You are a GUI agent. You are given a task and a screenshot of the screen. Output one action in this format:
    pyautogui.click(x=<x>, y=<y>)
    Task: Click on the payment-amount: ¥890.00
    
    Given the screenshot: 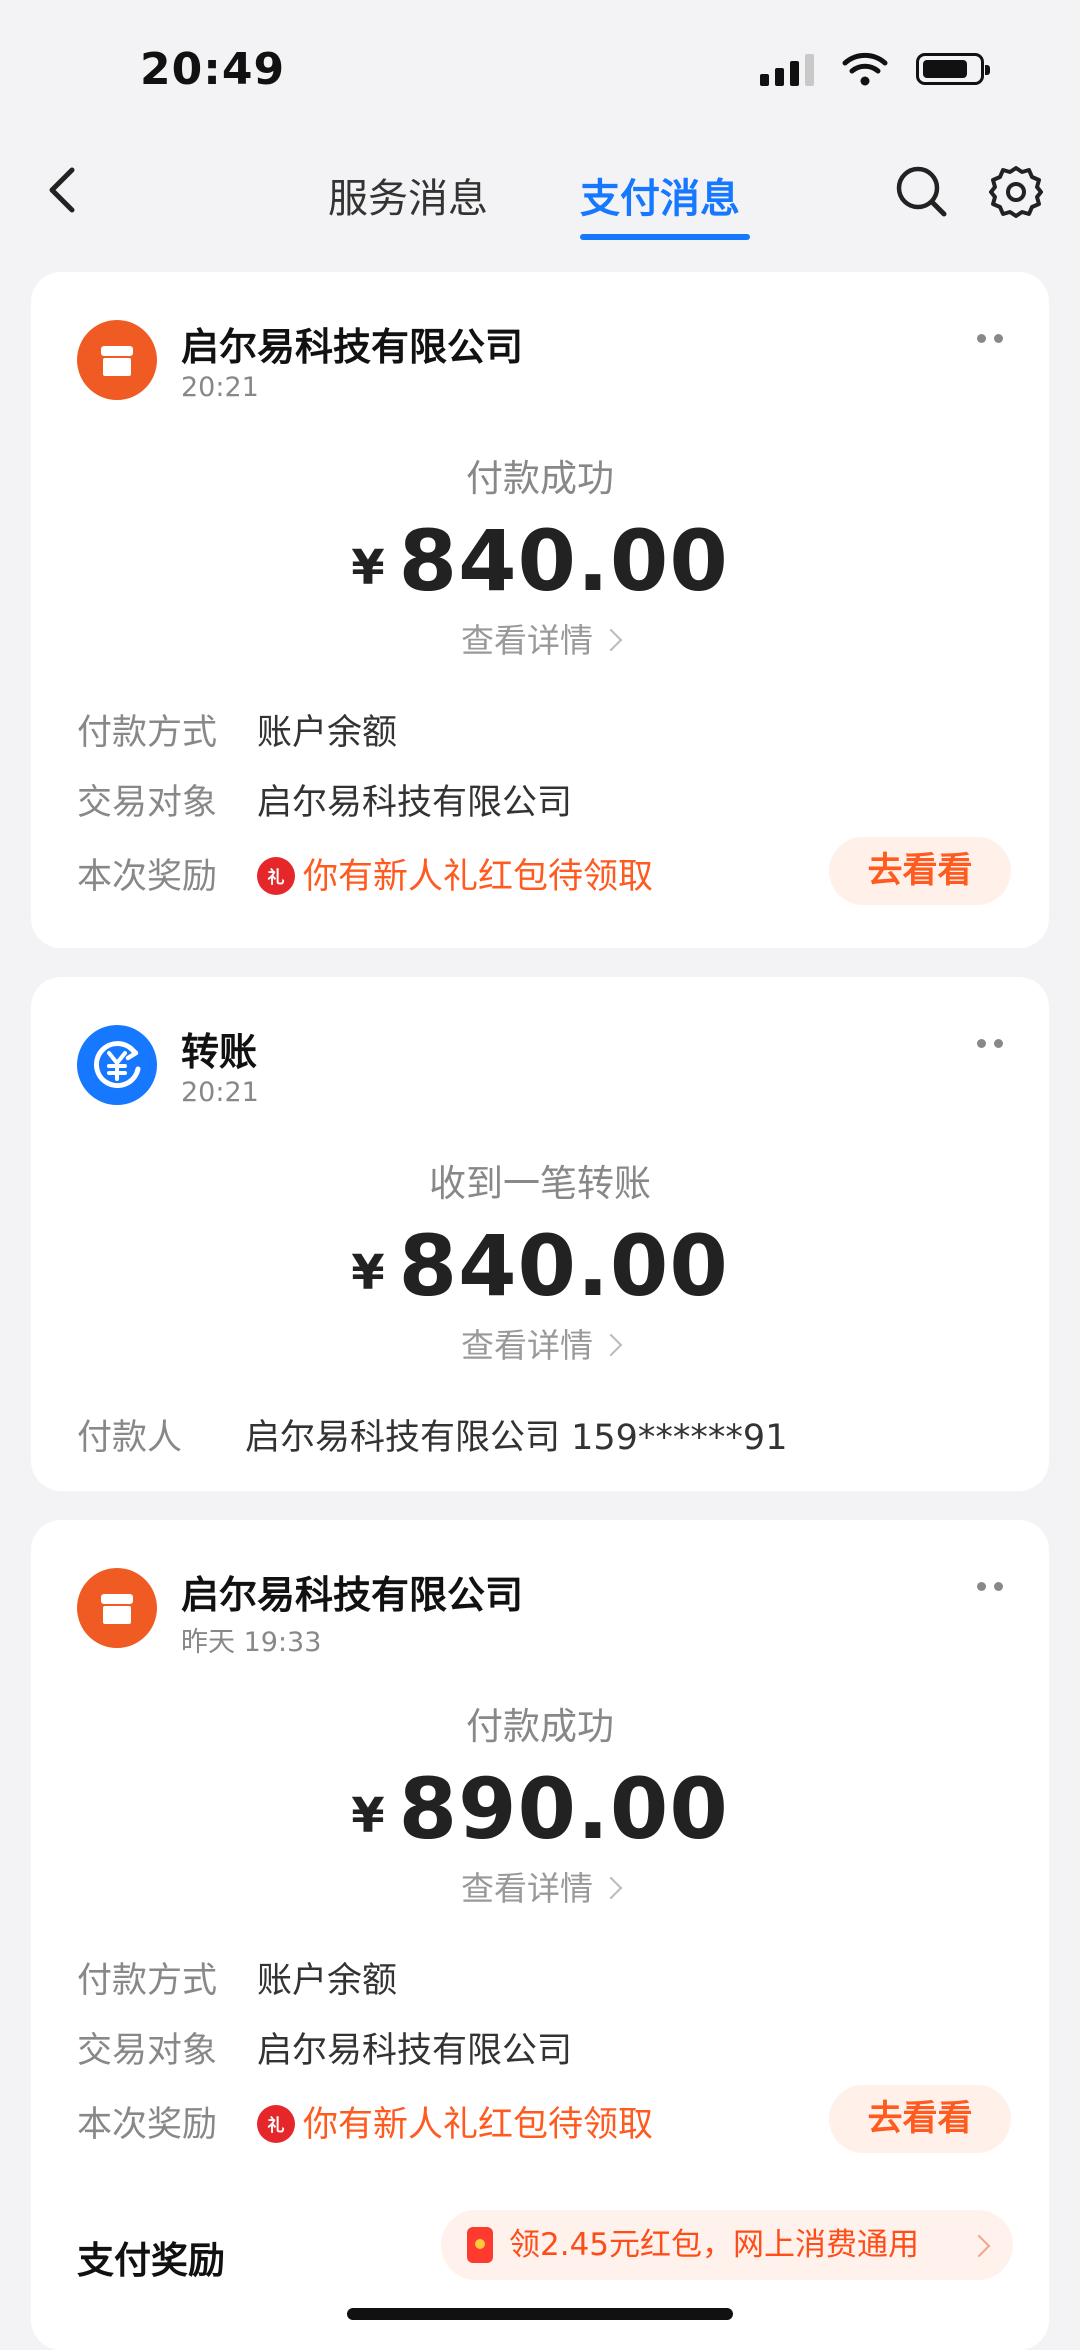 What is the action you would take?
    pyautogui.click(x=540, y=1809)
    